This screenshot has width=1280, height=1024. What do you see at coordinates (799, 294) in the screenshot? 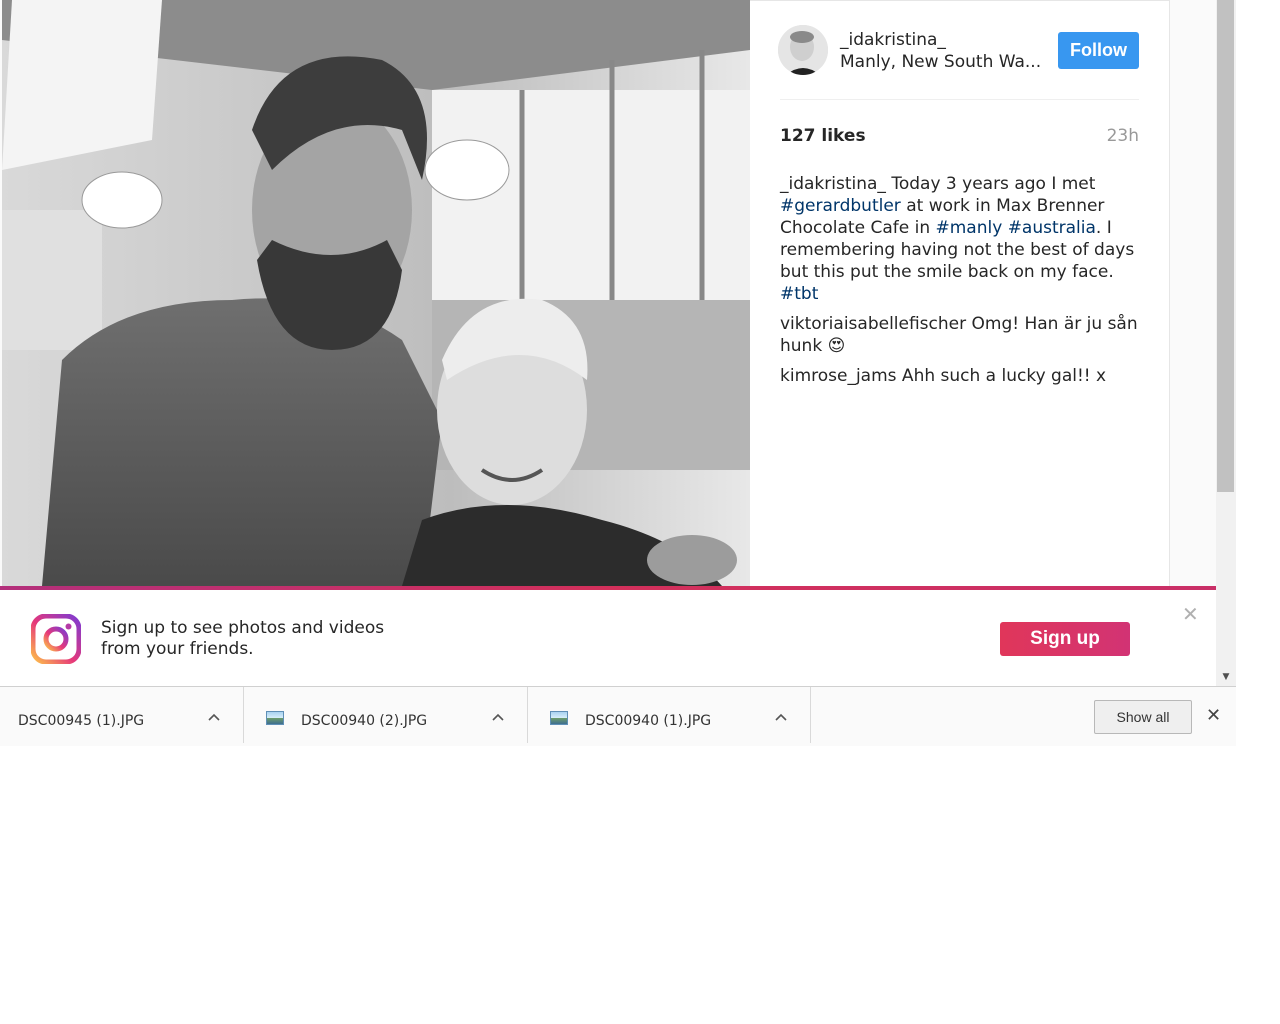
I see `hashtag-link: #tbt` at bounding box center [799, 294].